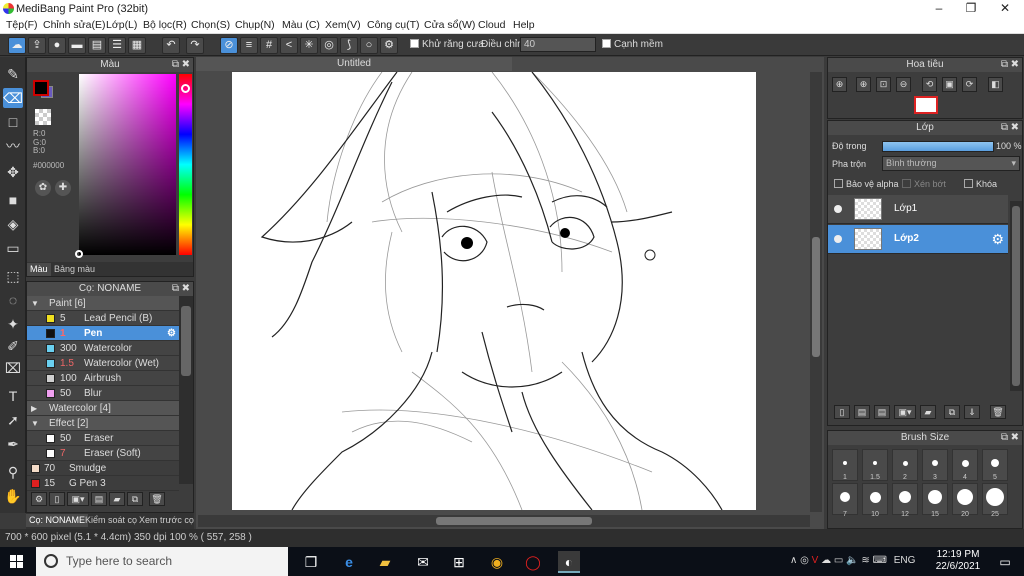 The image size is (1024, 576). What do you see at coordinates (906, 183) in the screenshot?
I see `clip-checkbox` at bounding box center [906, 183].